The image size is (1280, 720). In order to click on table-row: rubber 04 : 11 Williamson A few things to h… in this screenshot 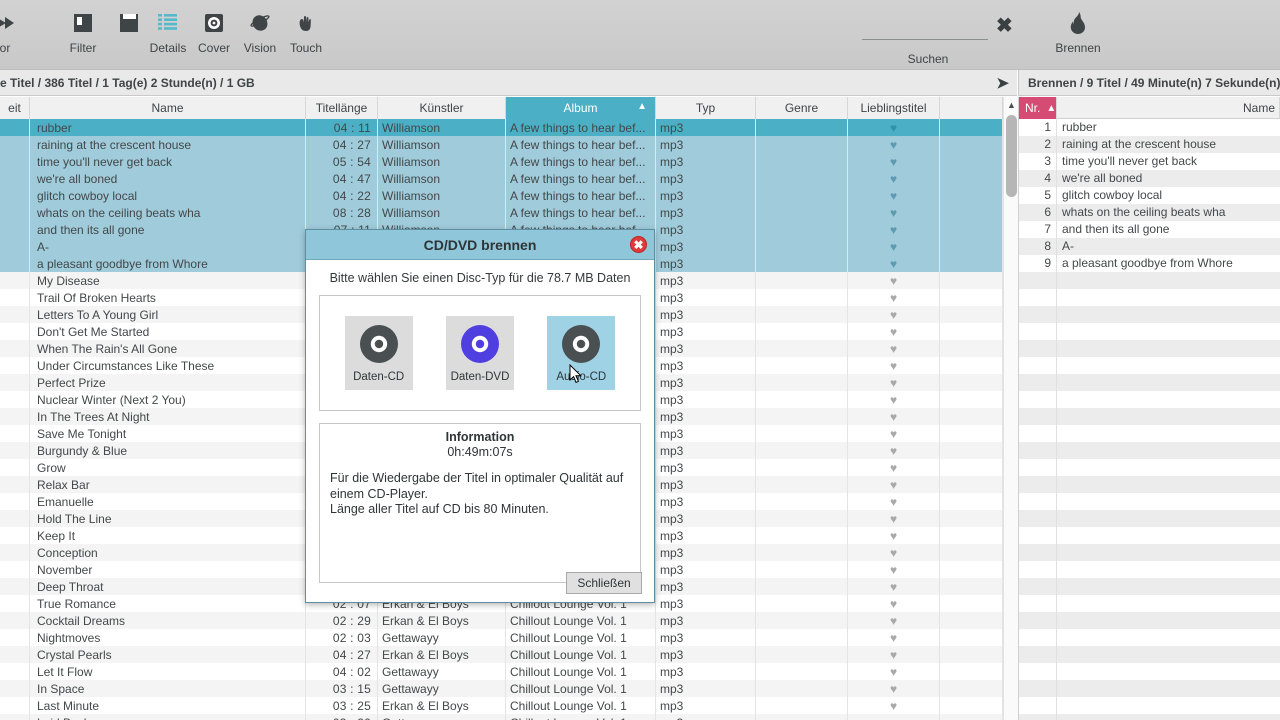, I will do `click(501, 127)`.